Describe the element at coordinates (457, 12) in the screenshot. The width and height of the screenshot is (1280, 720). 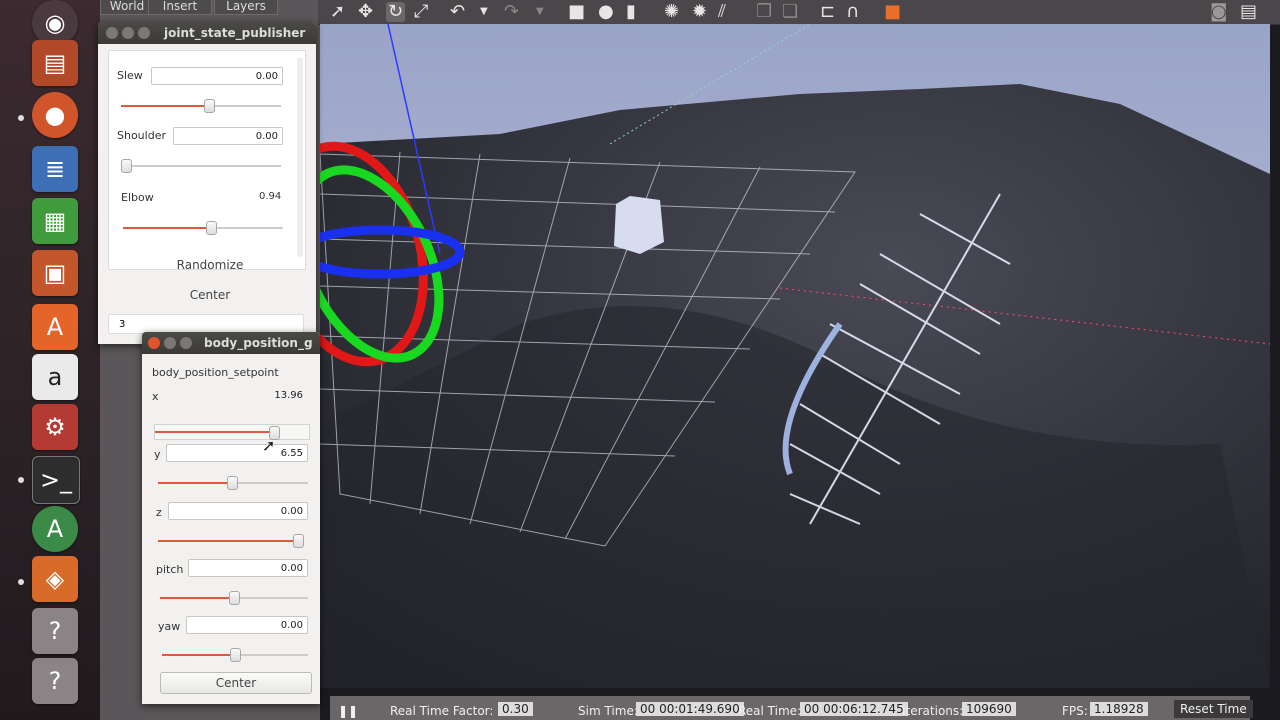
I see `undo-icon: ↶` at that location.